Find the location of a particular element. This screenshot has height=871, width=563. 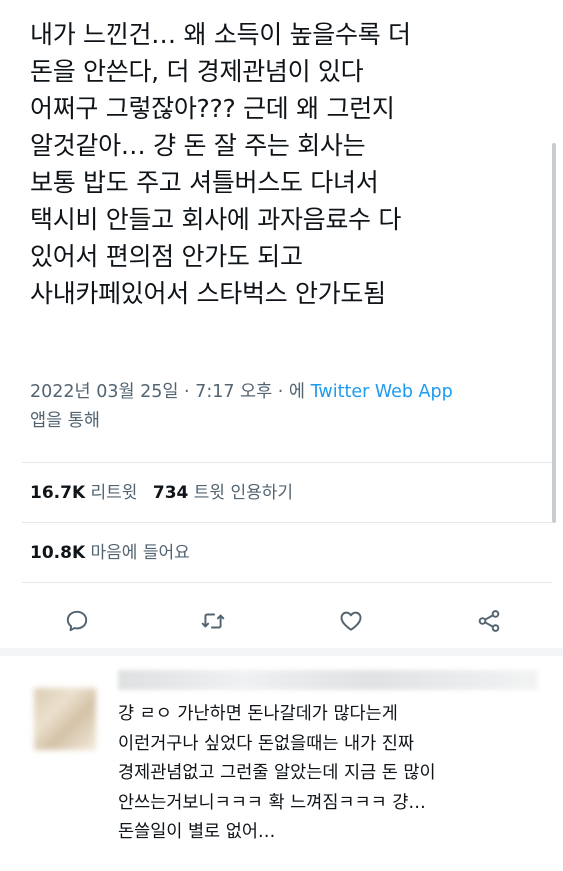

retweet-icon is located at coordinates (213, 621).